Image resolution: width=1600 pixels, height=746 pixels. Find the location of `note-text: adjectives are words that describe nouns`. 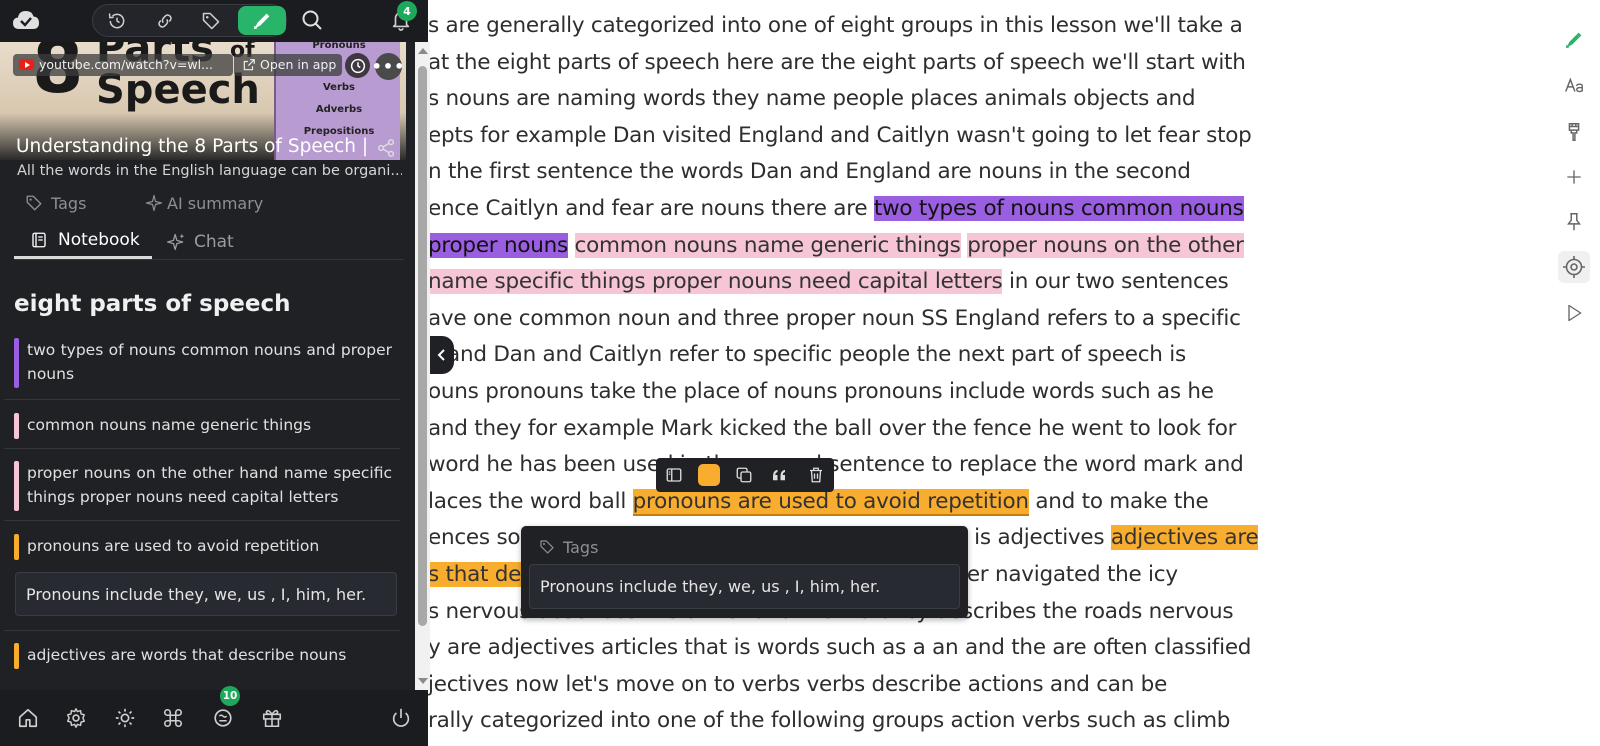

note-text: adjectives are words that describe nouns is located at coordinates (187, 655).